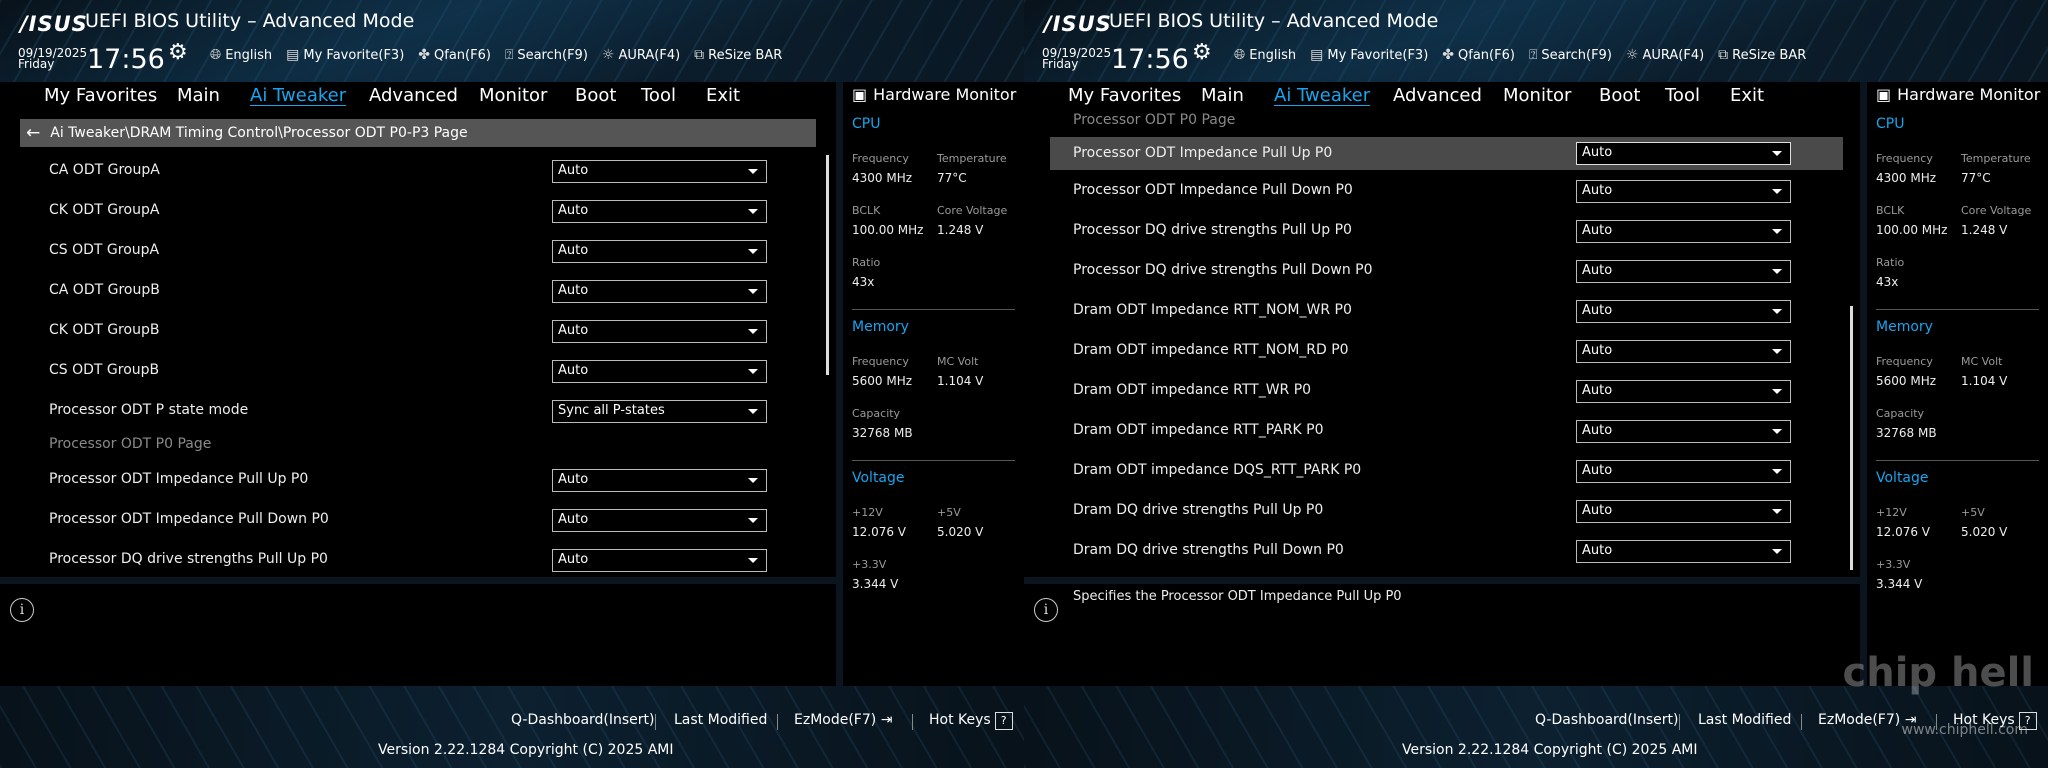  Describe the element at coordinates (422, 445) in the screenshot. I see `section-heading: Processor ODT P0 Page` at that location.